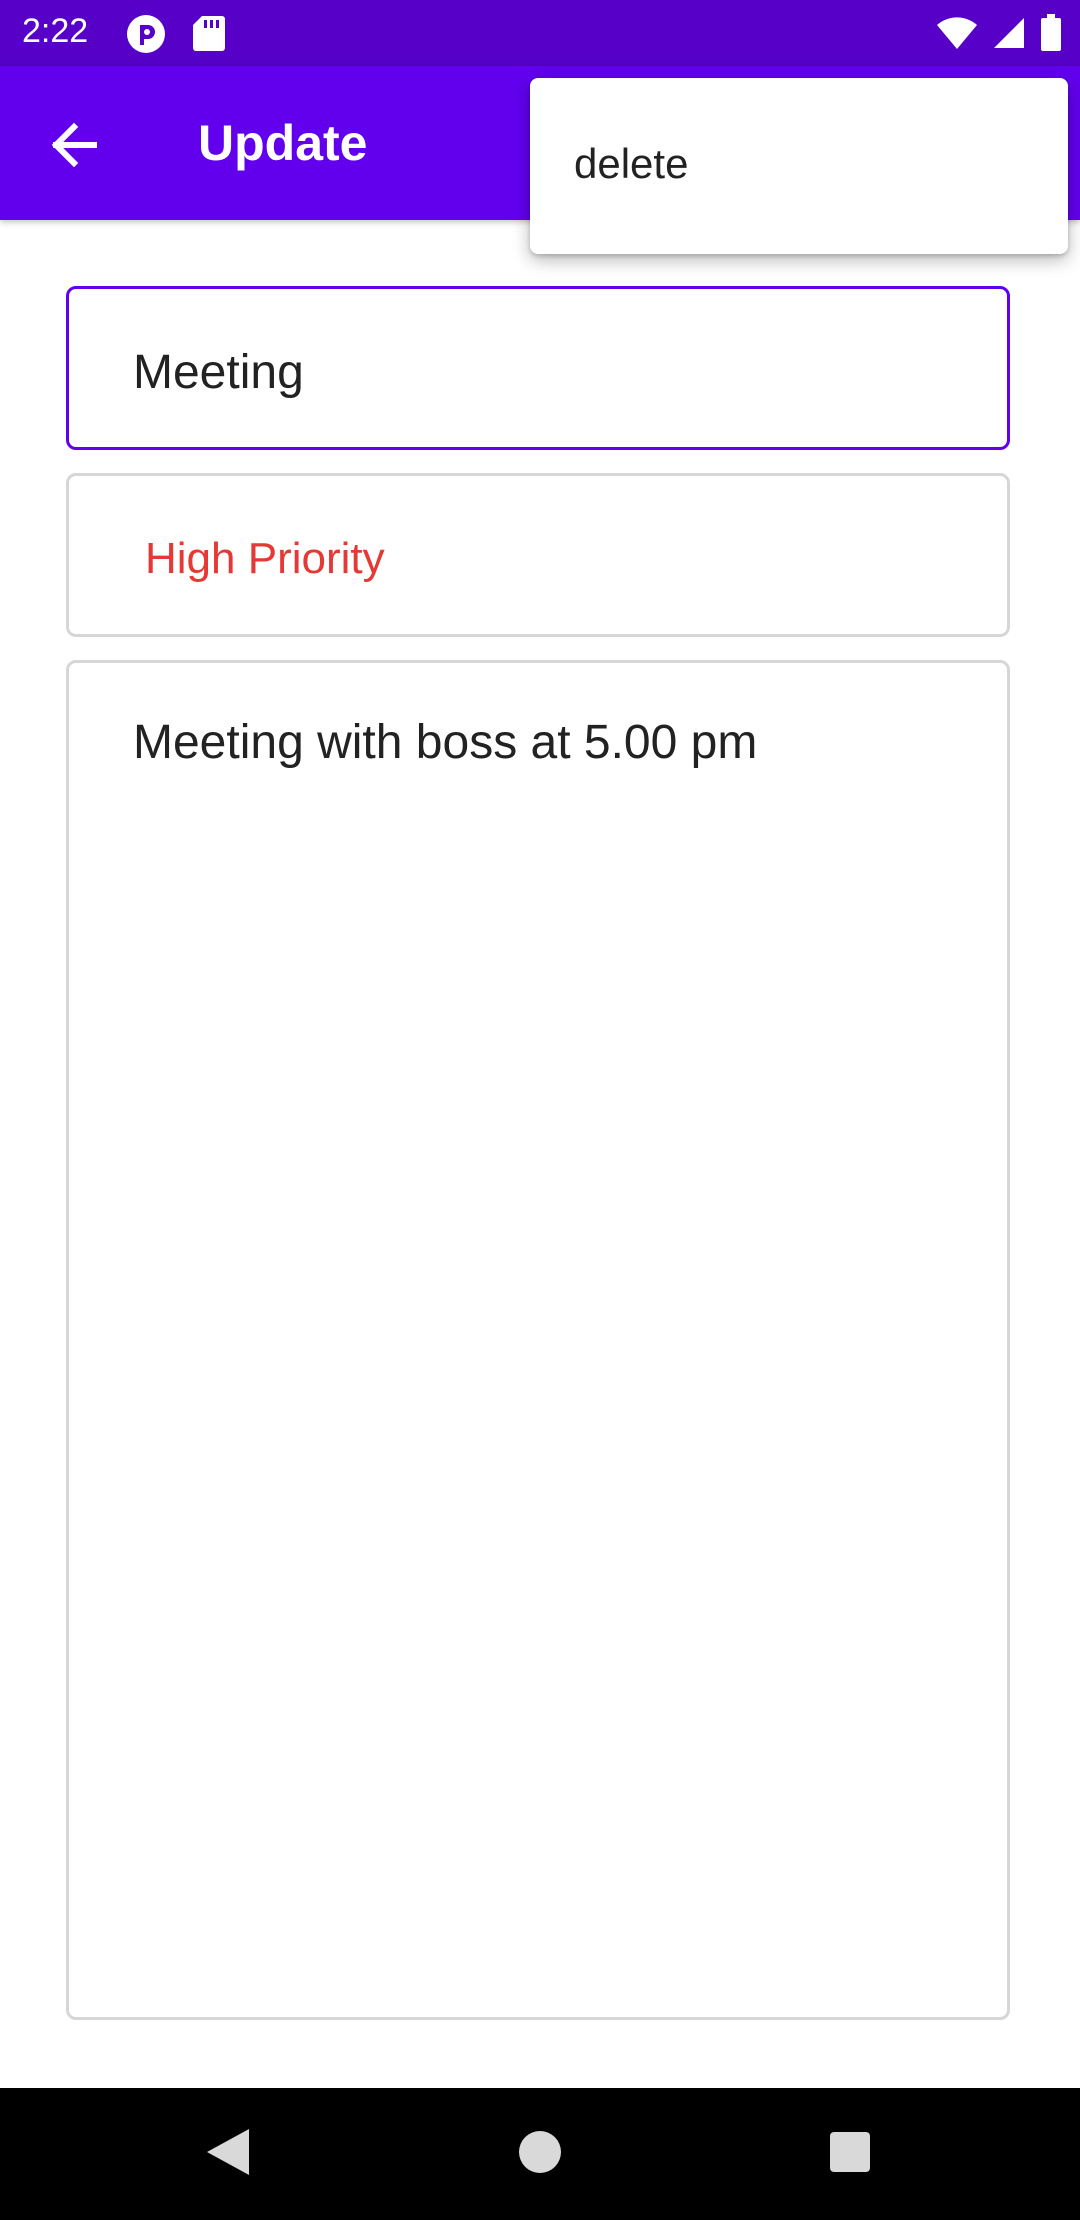  I want to click on title-field-value: Meeting, so click(218, 372).